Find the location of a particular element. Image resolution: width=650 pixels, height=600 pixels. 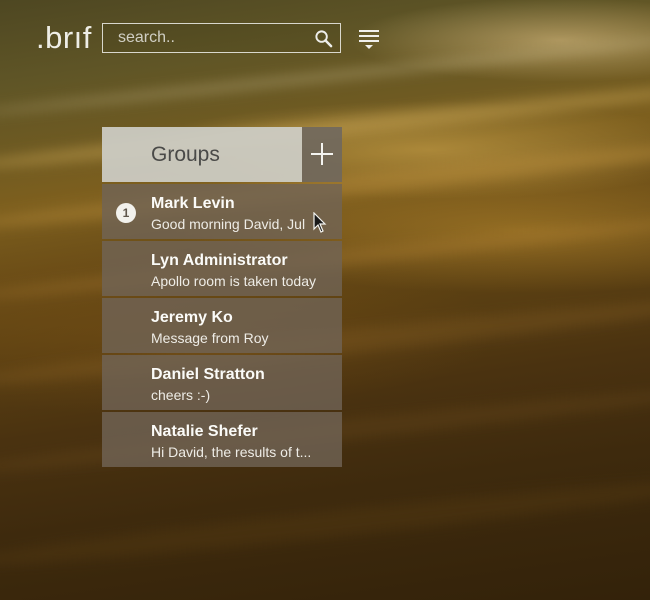

list-item: 1 Mark Levin Good morning David, Jul is located at coordinates (222, 211).